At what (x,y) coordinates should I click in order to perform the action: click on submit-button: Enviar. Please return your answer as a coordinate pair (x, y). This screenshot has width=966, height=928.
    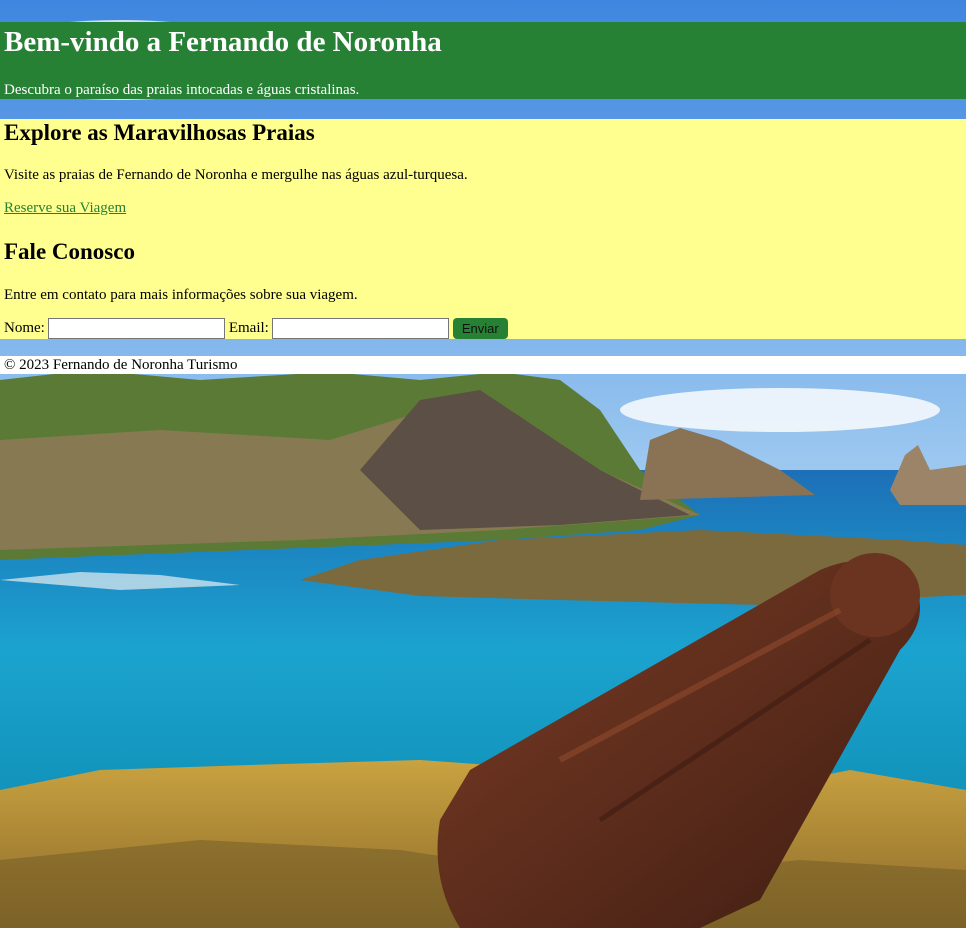
    Looking at the image, I should click on (480, 328).